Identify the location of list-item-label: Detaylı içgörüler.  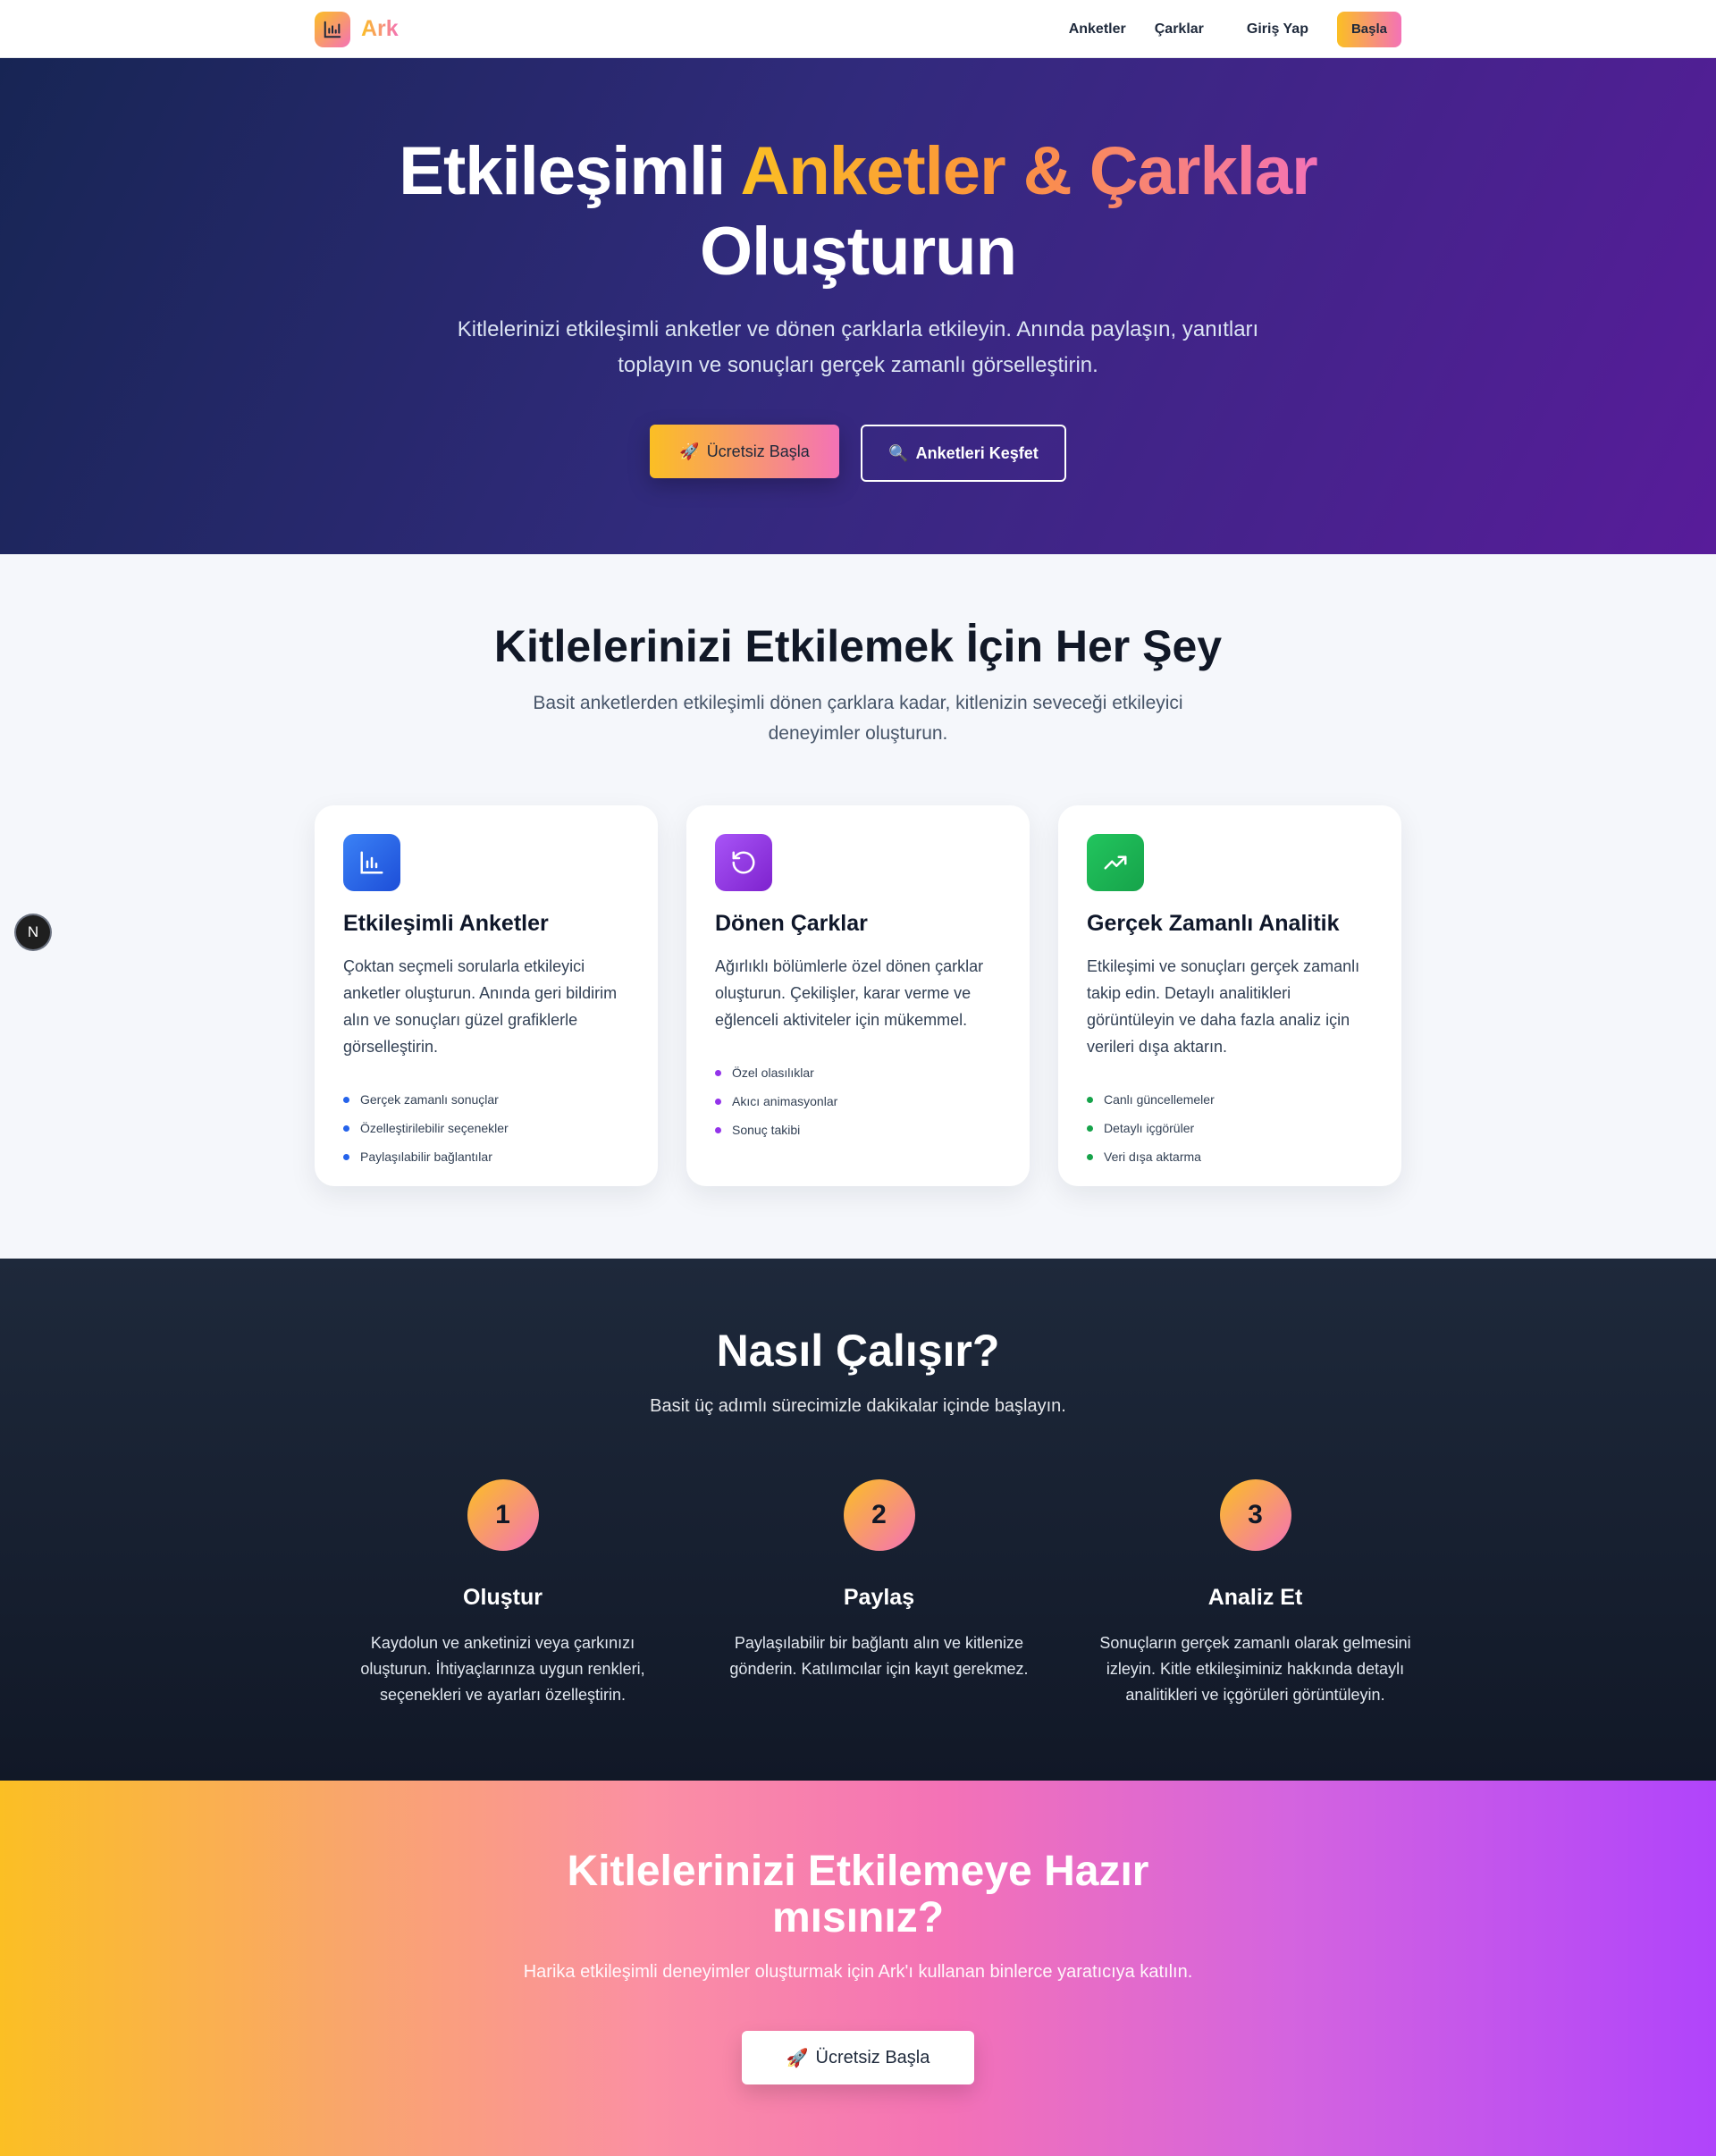
(1149, 1128).